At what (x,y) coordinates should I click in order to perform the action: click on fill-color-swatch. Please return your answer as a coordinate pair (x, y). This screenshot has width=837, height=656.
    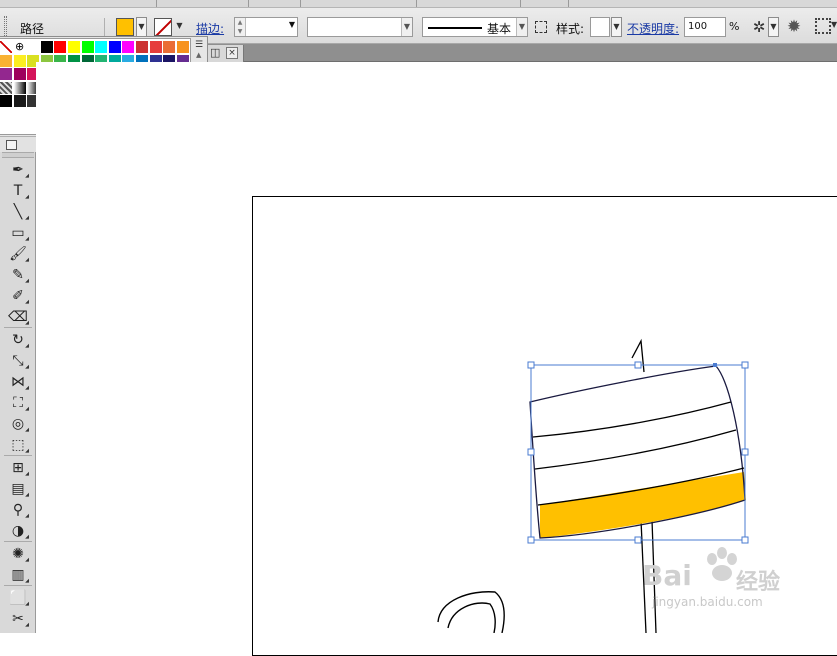
    Looking at the image, I should click on (125, 27).